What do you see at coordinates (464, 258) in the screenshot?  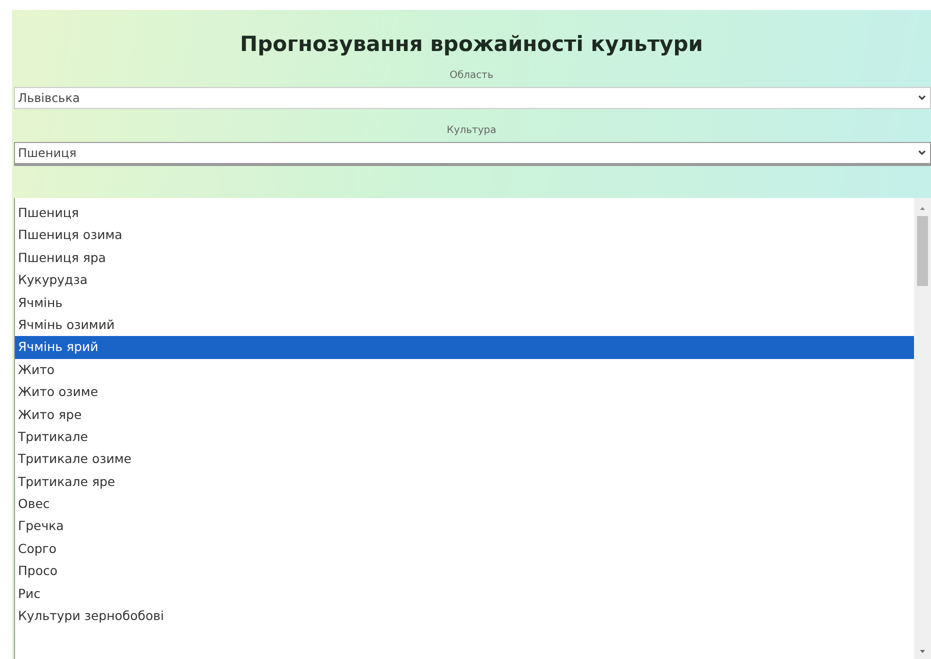 I see `dropdown-option: Пшениця яра` at bounding box center [464, 258].